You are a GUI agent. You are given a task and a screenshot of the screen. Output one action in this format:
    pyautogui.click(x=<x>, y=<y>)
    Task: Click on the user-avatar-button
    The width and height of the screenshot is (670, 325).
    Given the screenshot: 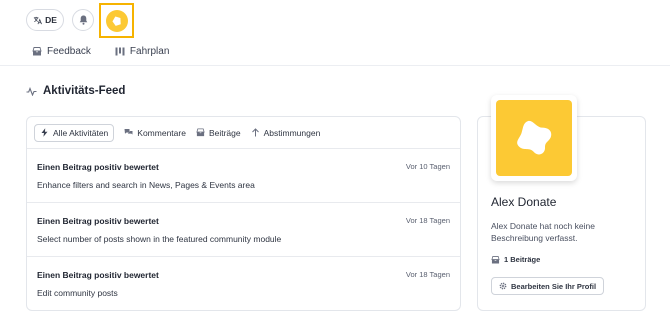 What is the action you would take?
    pyautogui.click(x=116, y=20)
    